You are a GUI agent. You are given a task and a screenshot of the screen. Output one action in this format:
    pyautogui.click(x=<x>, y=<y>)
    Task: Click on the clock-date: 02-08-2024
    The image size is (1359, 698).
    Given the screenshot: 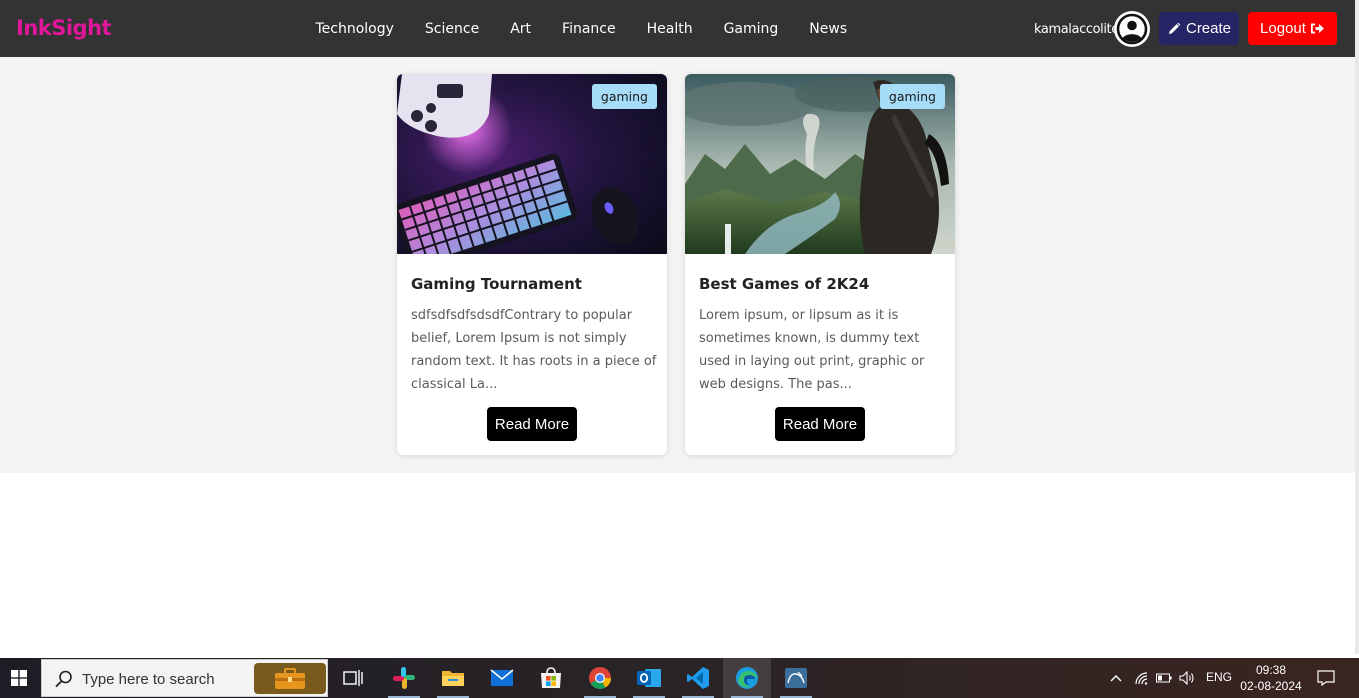 What is the action you would take?
    pyautogui.click(x=1271, y=686)
    